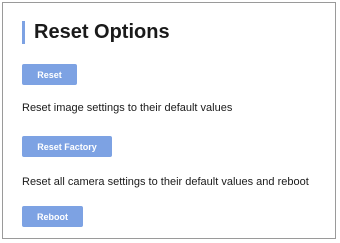 Image resolution: width=340 pixels, height=243 pixels. Describe the element at coordinates (52, 216) in the screenshot. I see `reboot-button: Reboot` at that location.